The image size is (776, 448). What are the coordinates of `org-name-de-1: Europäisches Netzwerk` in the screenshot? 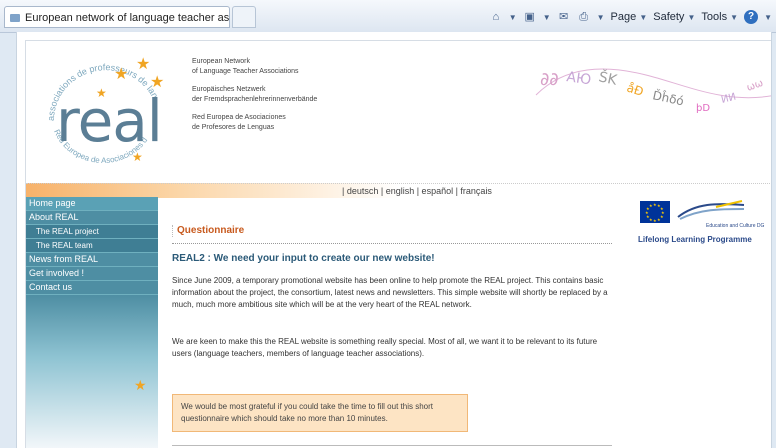 It's located at (229, 89).